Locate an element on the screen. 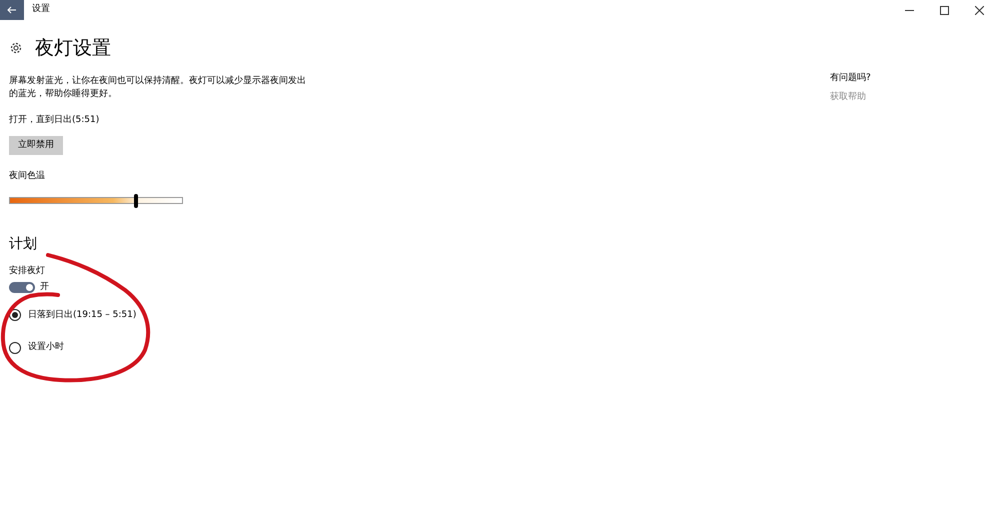 The height and width of the screenshot is (508, 1000). status-text: 打开，直到日出(5:51) is located at coordinates (54, 120).